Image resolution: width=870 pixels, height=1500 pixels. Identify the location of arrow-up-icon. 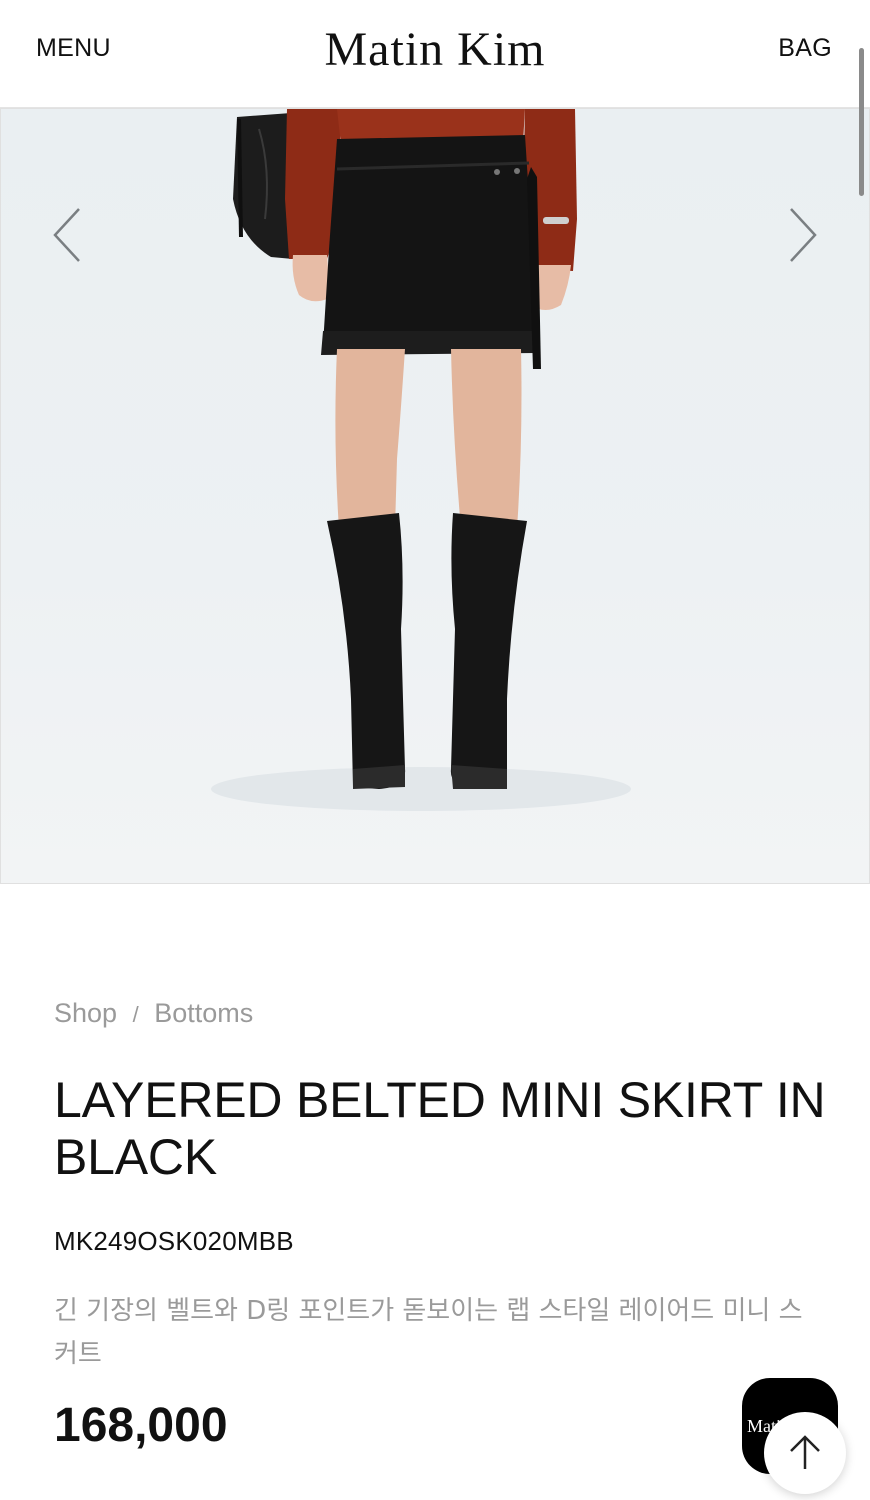
(805, 1452).